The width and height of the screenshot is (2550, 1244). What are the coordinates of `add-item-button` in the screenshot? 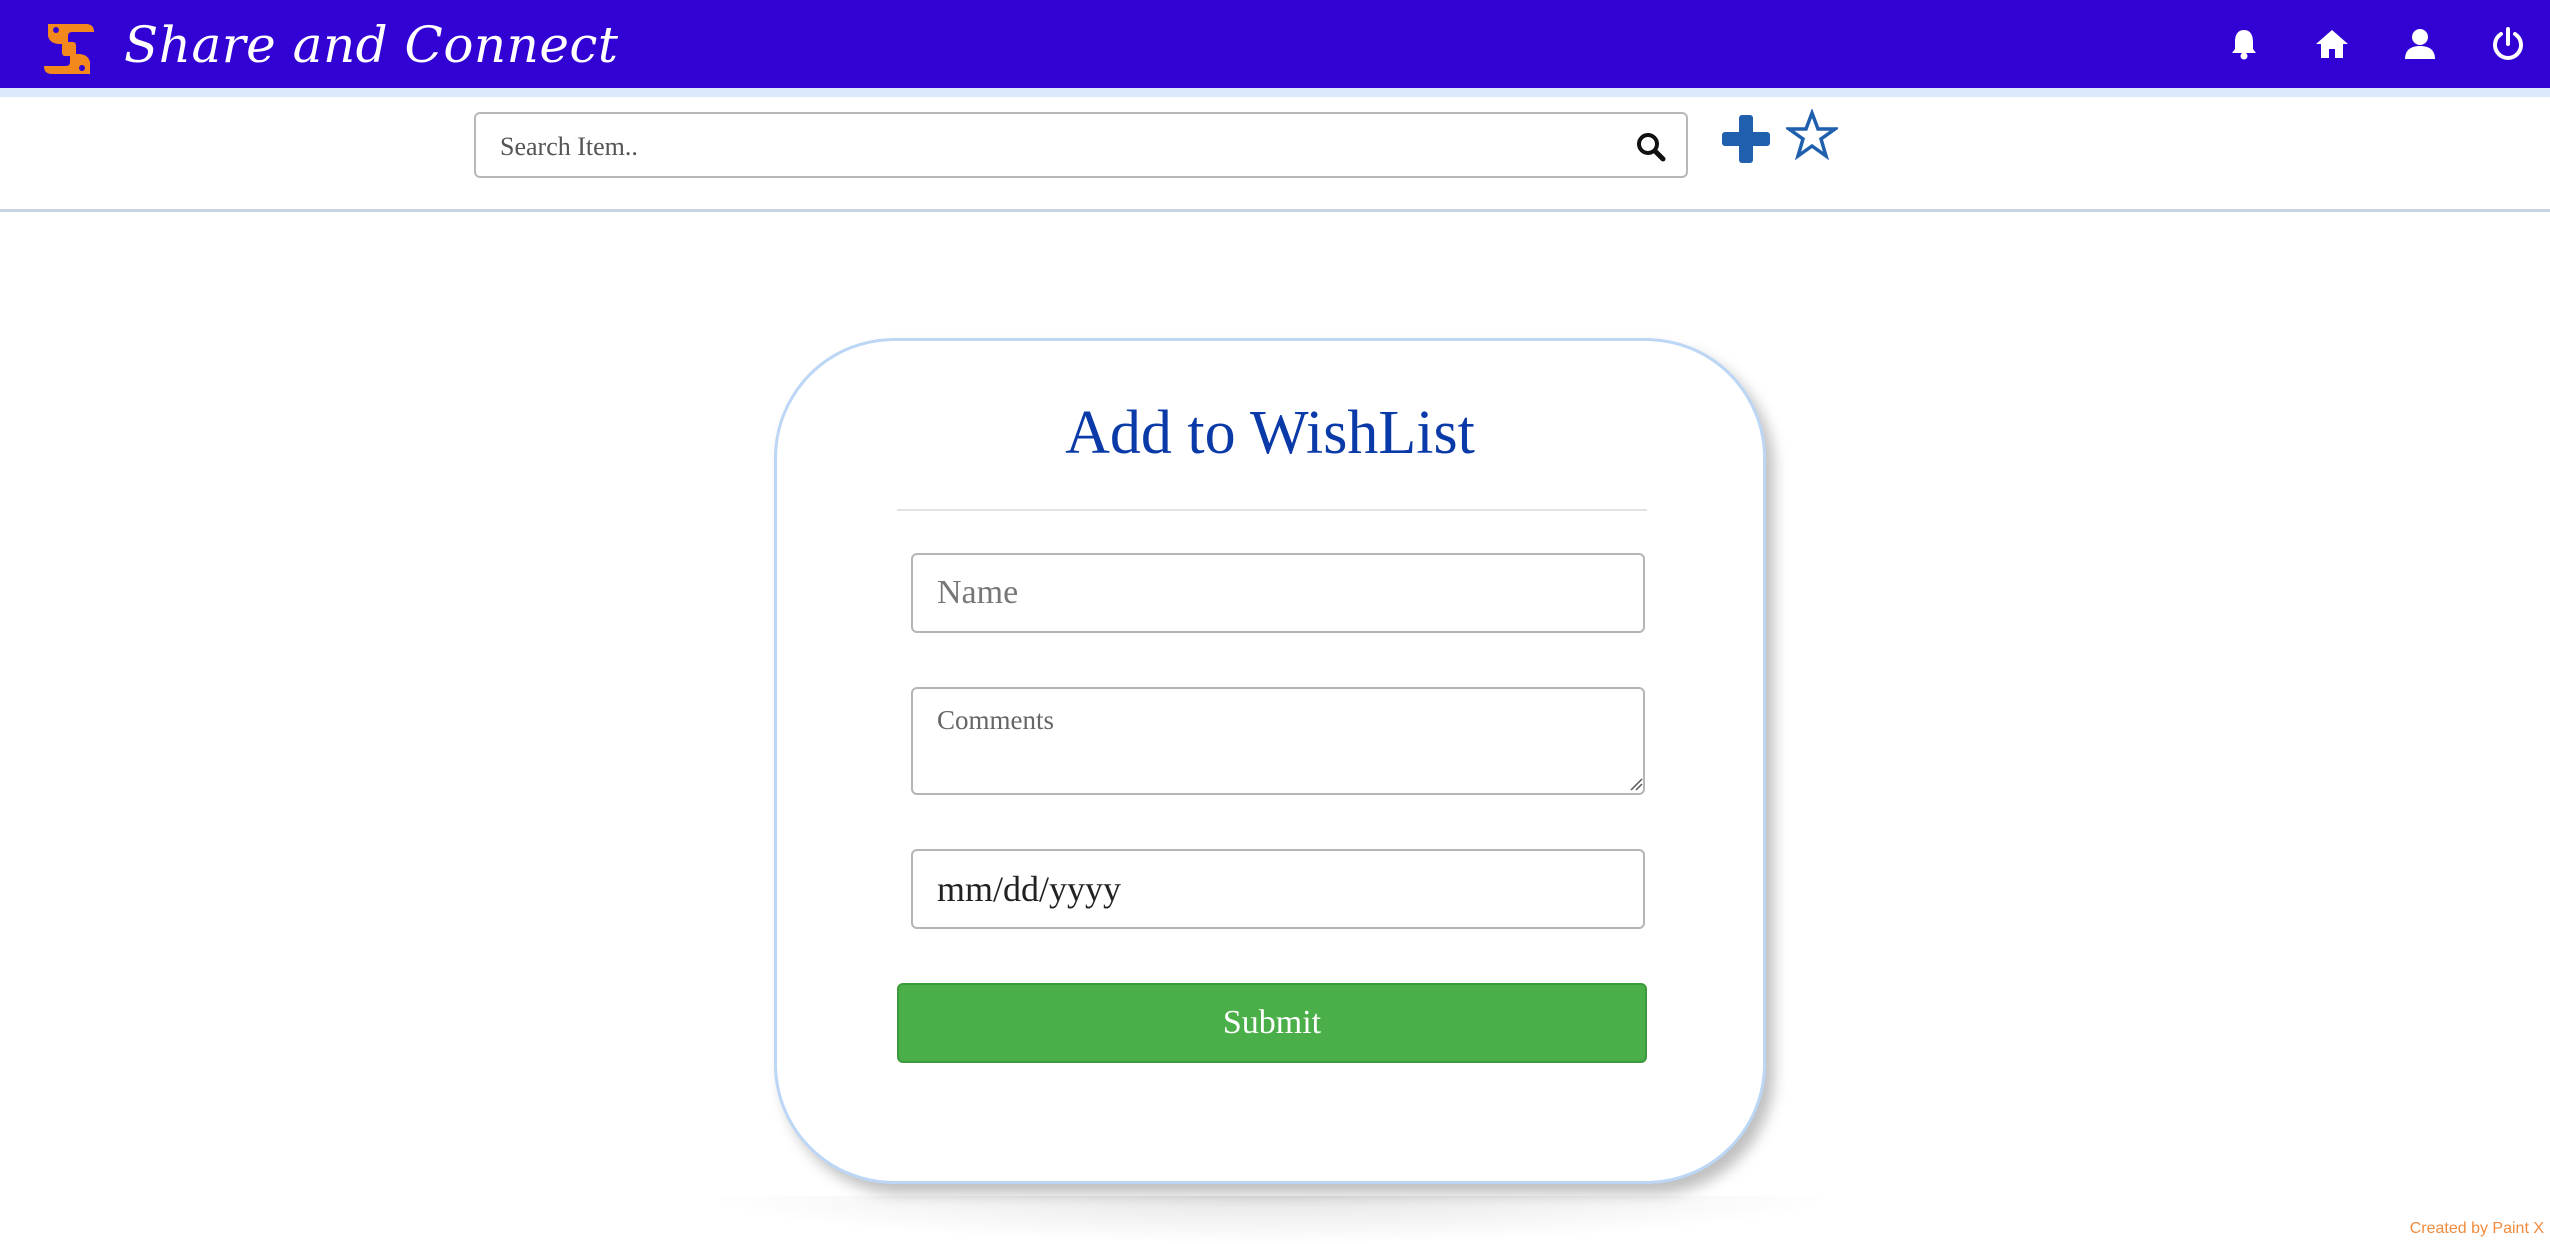 It's located at (1746, 139).